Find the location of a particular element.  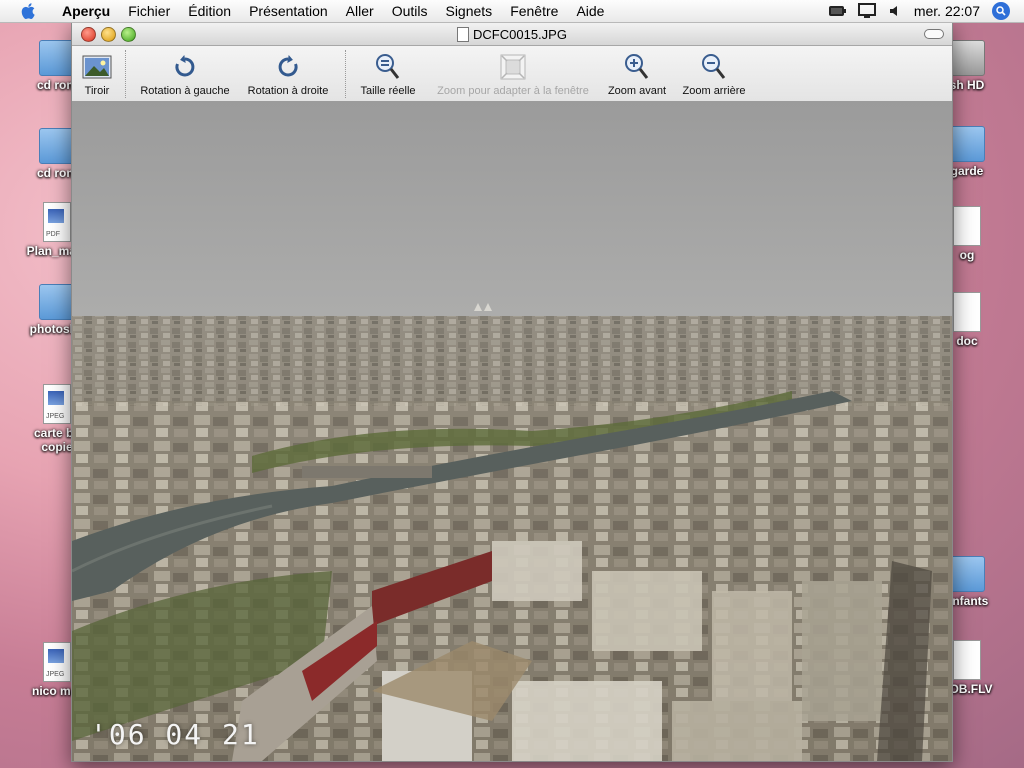

menu-outils: Outils is located at coordinates (410, 11).